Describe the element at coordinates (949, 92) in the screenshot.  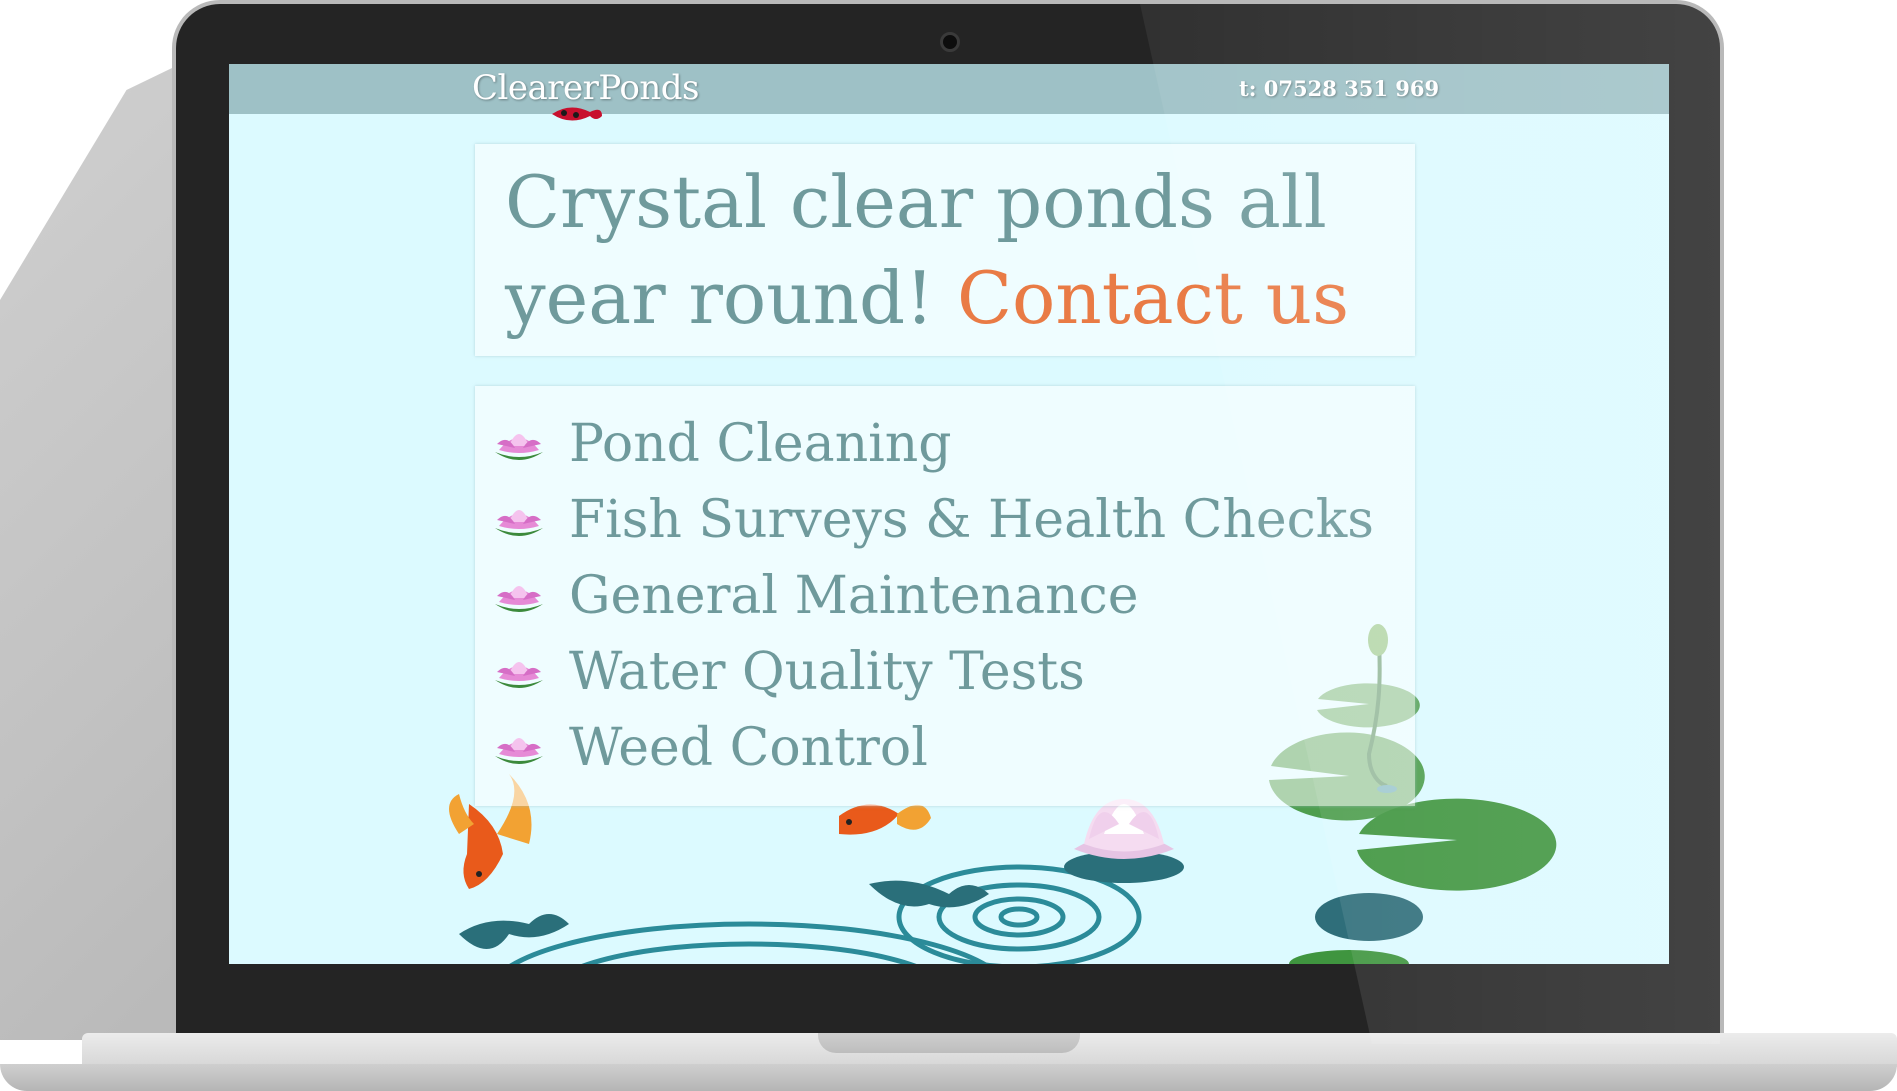
I see `header-bar: ClearerPonds t: 07528 351 969` at that location.